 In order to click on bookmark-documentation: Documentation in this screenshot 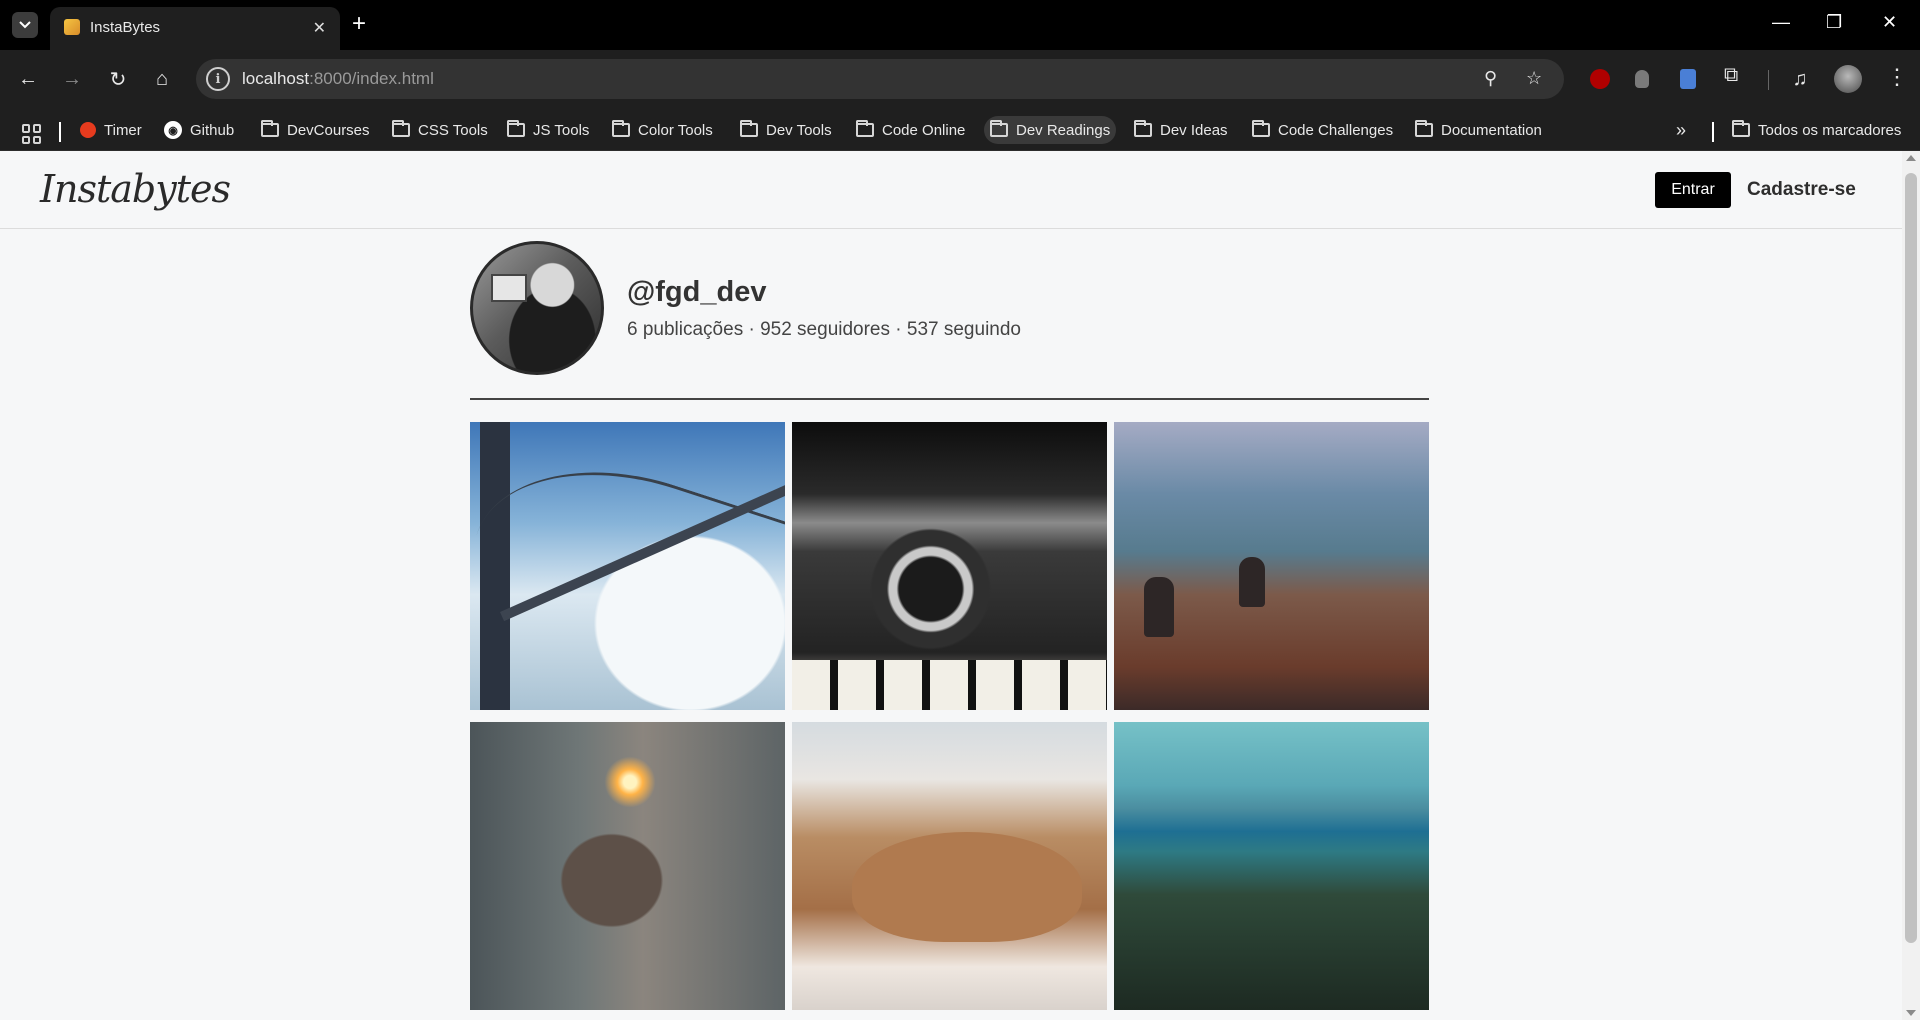, I will do `click(1478, 130)`.